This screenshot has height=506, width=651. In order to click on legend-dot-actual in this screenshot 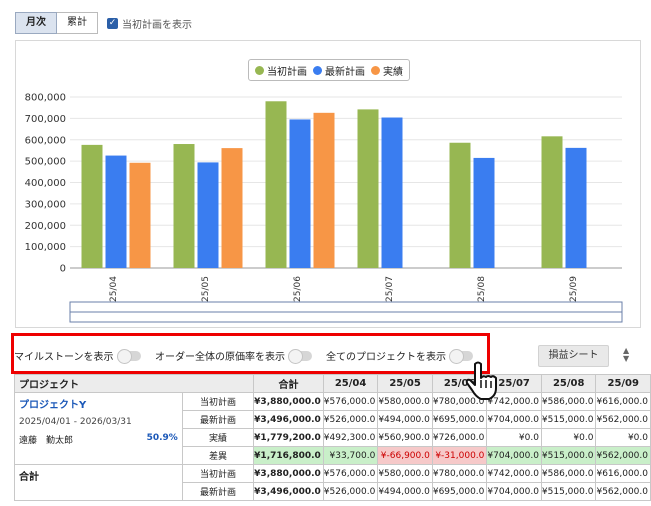, I will do `click(375, 70)`.